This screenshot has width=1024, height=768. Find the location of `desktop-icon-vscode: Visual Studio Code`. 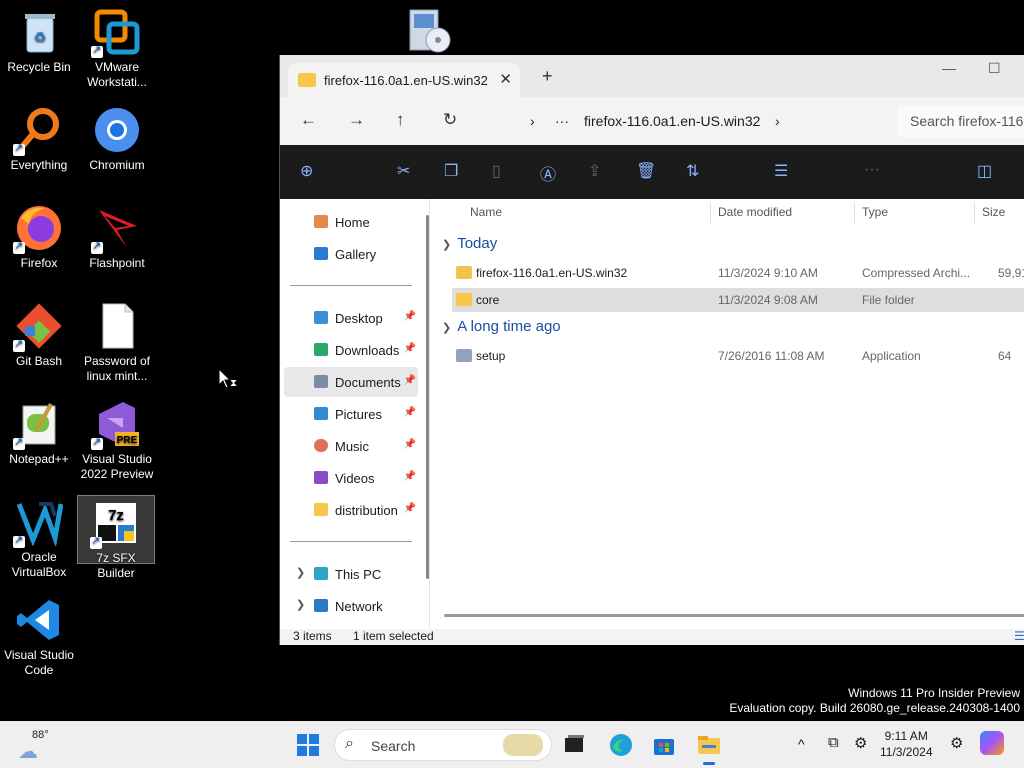

desktop-icon-vscode: Visual Studio Code is located at coordinates (39, 637).